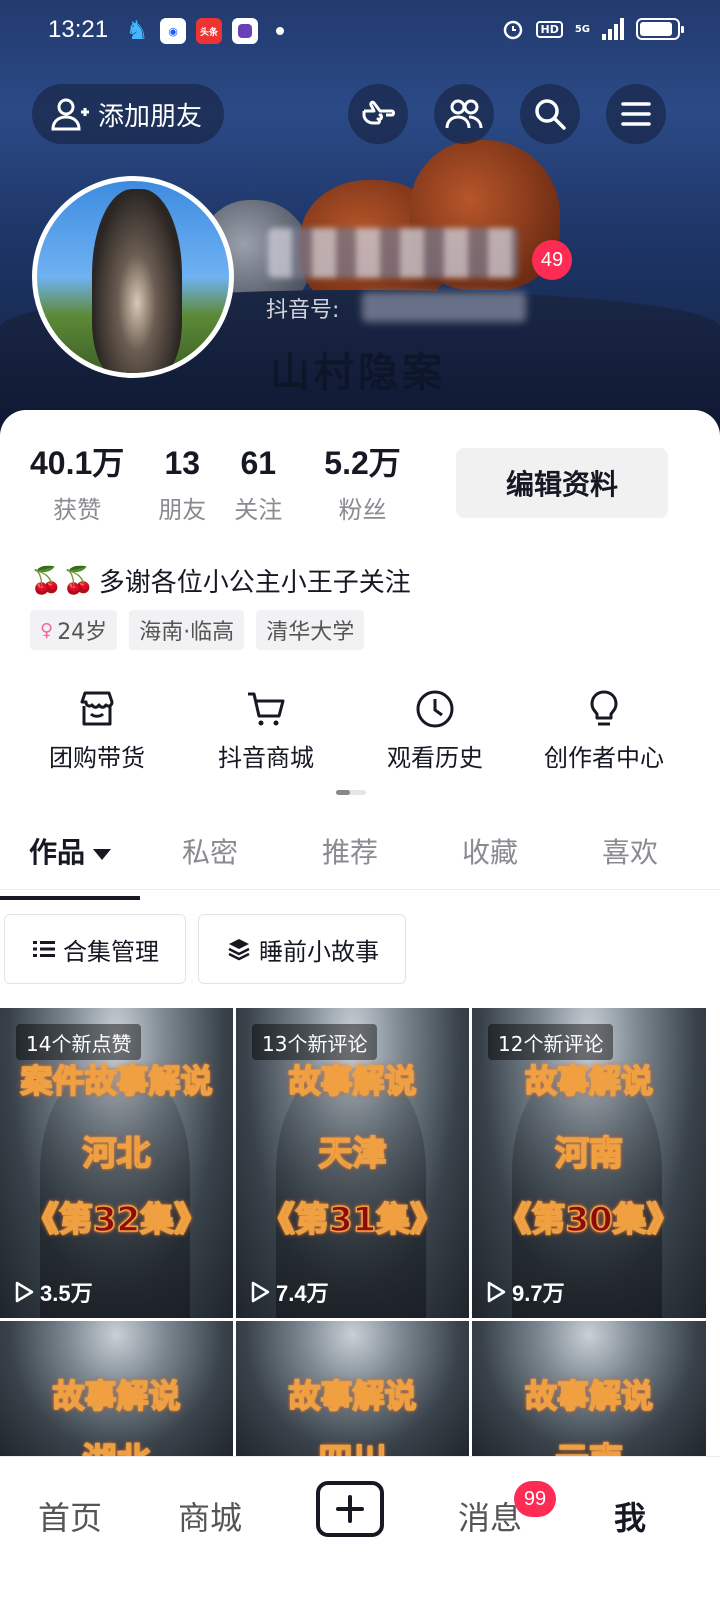 The width and height of the screenshot is (720, 1612). I want to click on create-button, so click(350, 1509).